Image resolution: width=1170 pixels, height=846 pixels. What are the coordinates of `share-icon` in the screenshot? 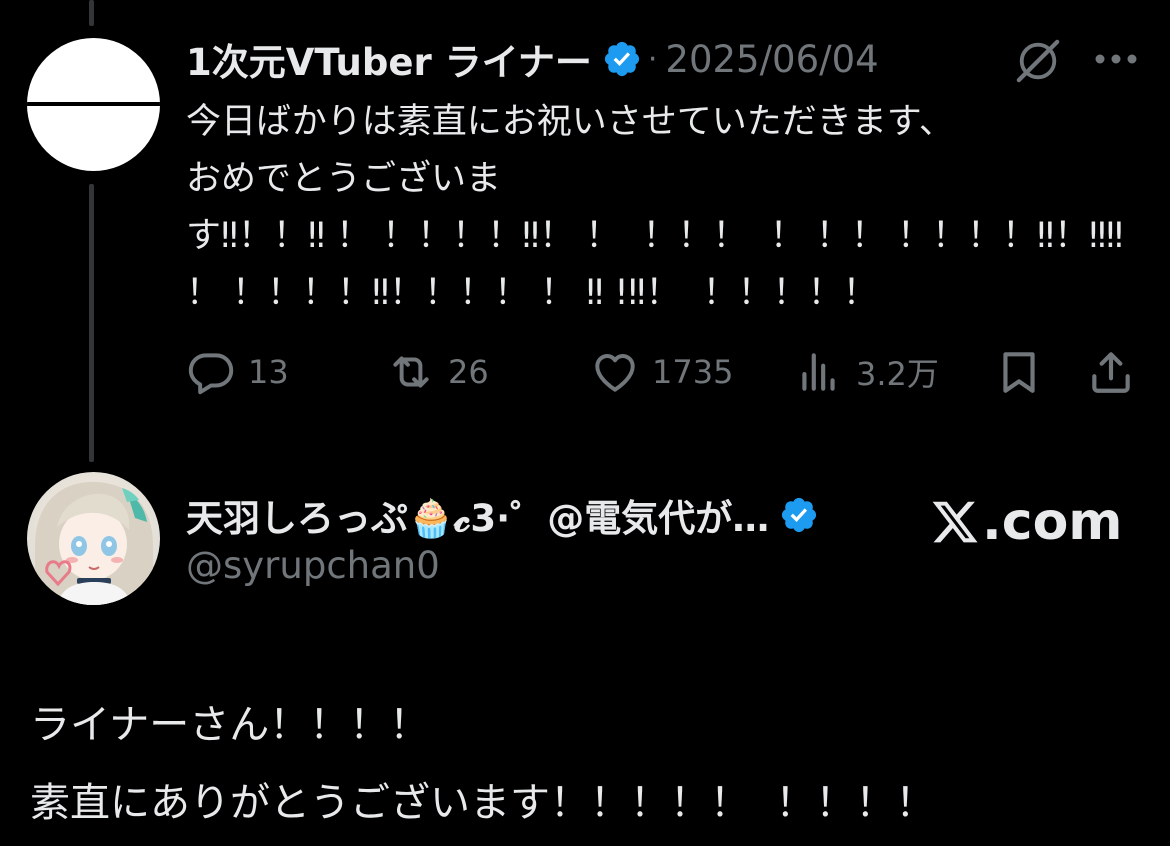 It's located at (1111, 372).